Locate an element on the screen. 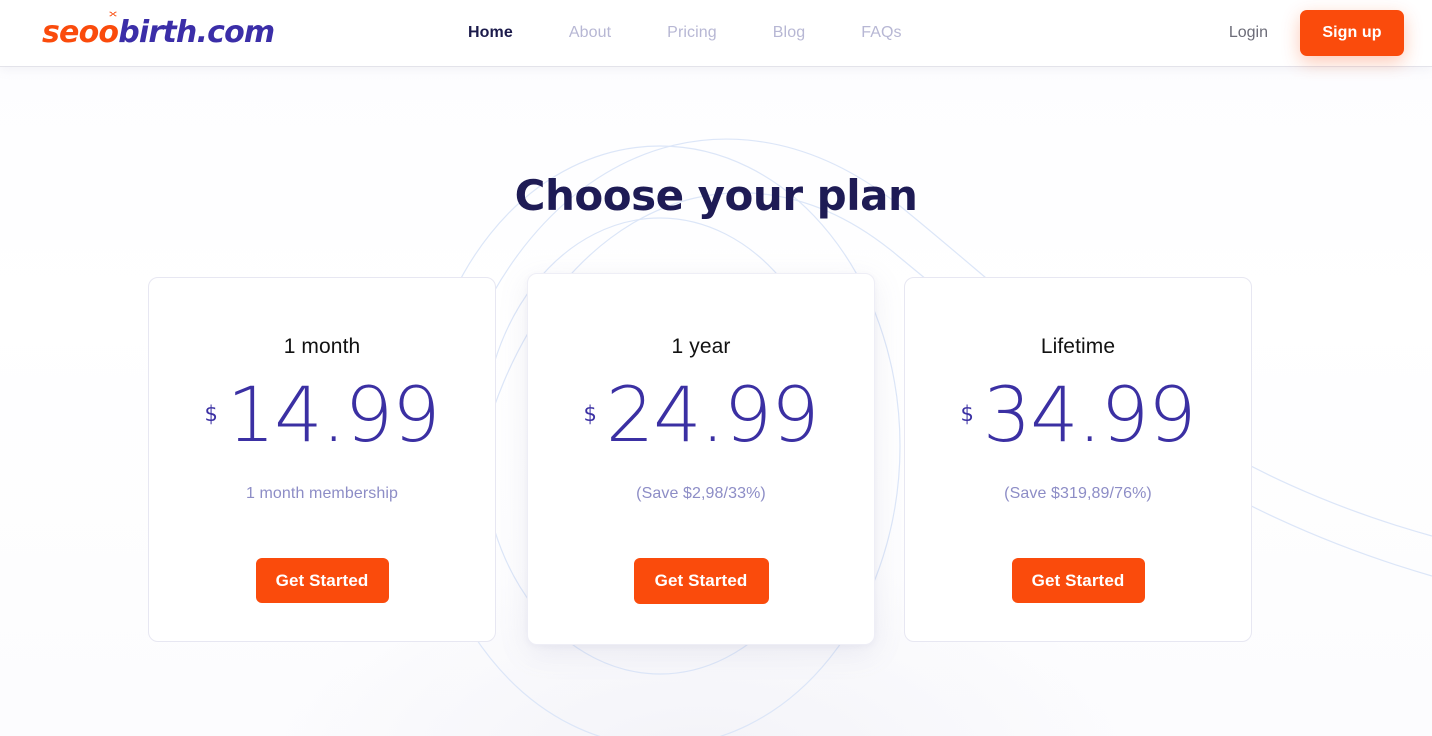 The width and height of the screenshot is (1432, 736). plan-price: $ 14.99 is located at coordinates (322, 414).